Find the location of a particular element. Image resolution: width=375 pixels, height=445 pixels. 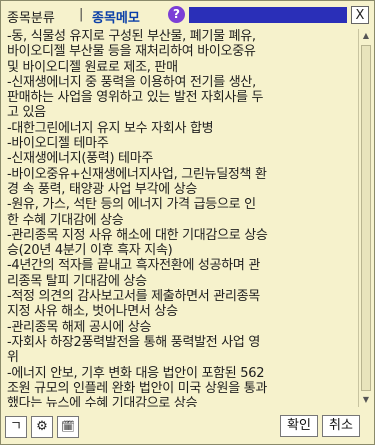

gear-icon: ⚙ is located at coordinates (42, 427).